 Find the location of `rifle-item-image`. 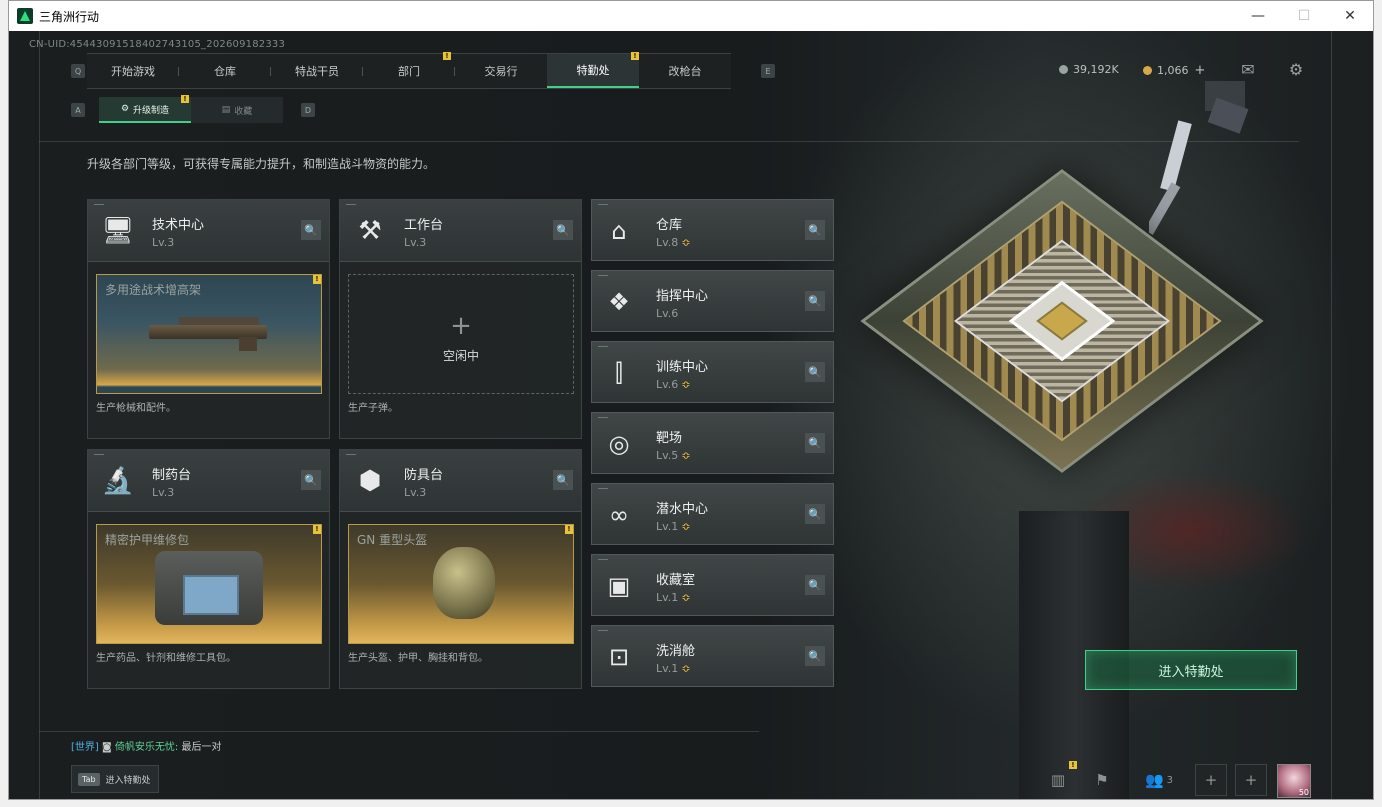

rifle-item-image is located at coordinates (208, 334).